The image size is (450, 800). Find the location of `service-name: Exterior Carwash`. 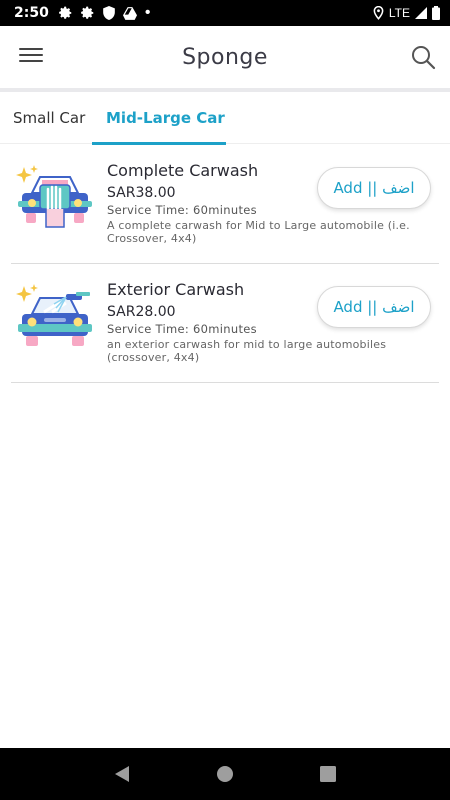

service-name: Exterior Carwash is located at coordinates (176, 289).